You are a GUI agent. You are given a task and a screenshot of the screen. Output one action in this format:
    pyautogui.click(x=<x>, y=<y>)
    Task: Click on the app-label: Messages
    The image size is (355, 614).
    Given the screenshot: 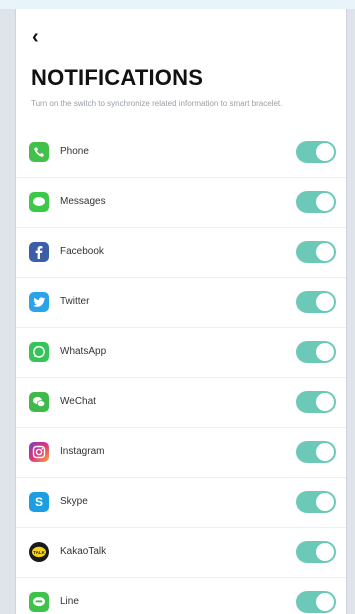 What is the action you would take?
    pyautogui.click(x=83, y=201)
    